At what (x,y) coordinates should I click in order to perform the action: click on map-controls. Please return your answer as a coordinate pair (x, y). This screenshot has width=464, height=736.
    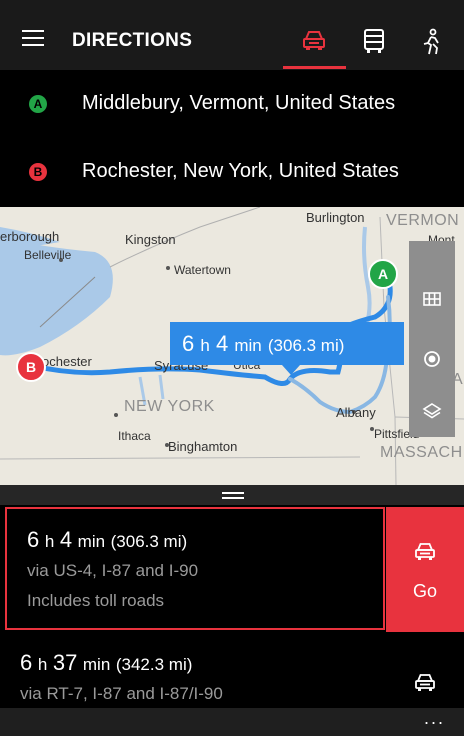
    Looking at the image, I should click on (432, 339).